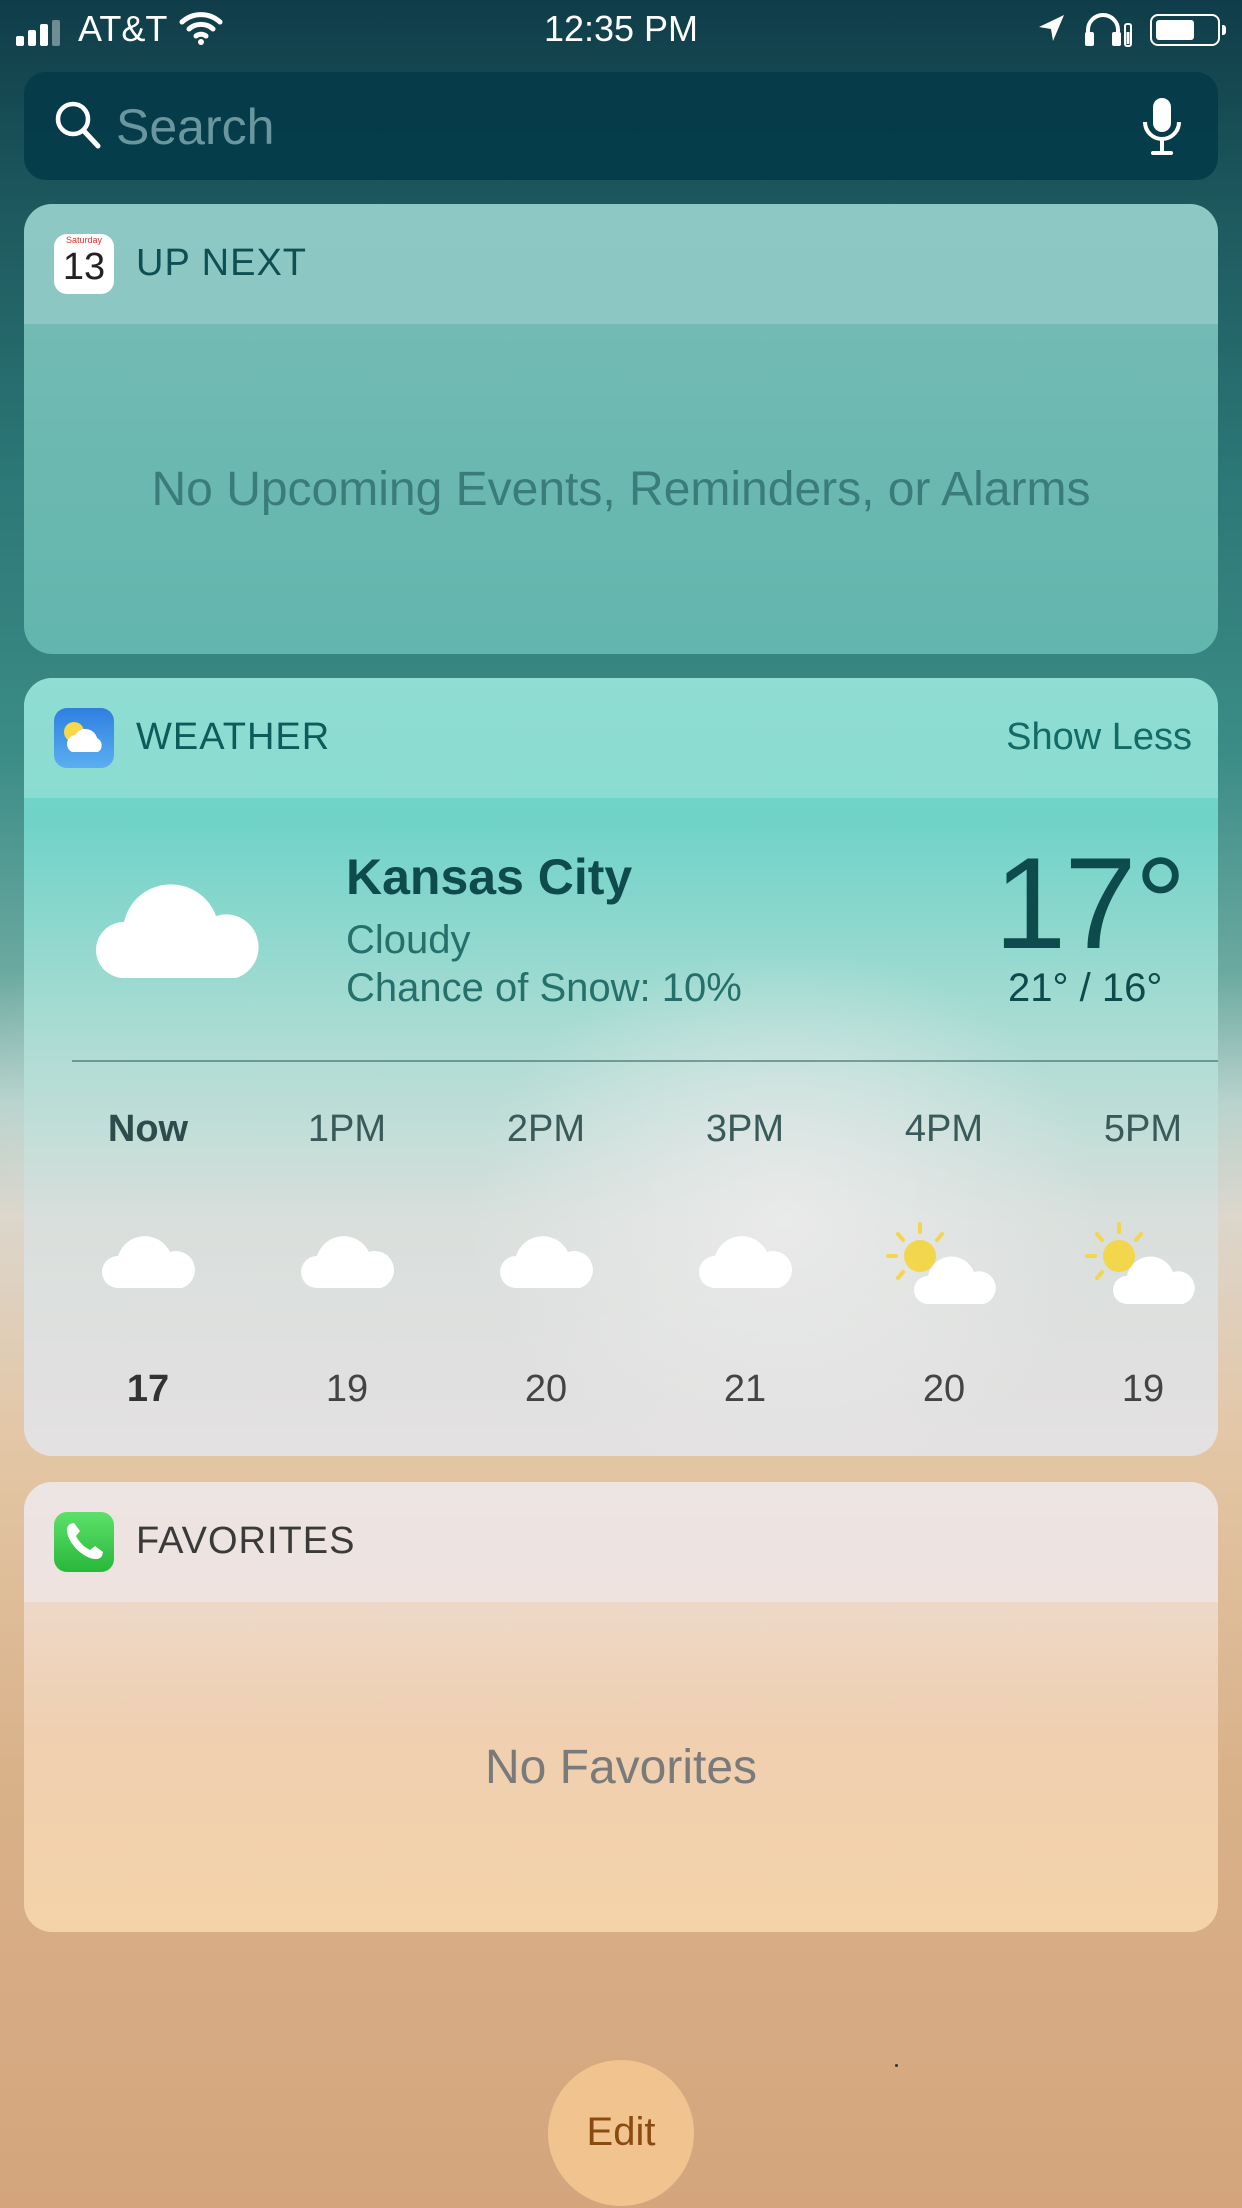  Describe the element at coordinates (84, 267) in the screenshot. I see `calendar-date-label: 13` at that location.